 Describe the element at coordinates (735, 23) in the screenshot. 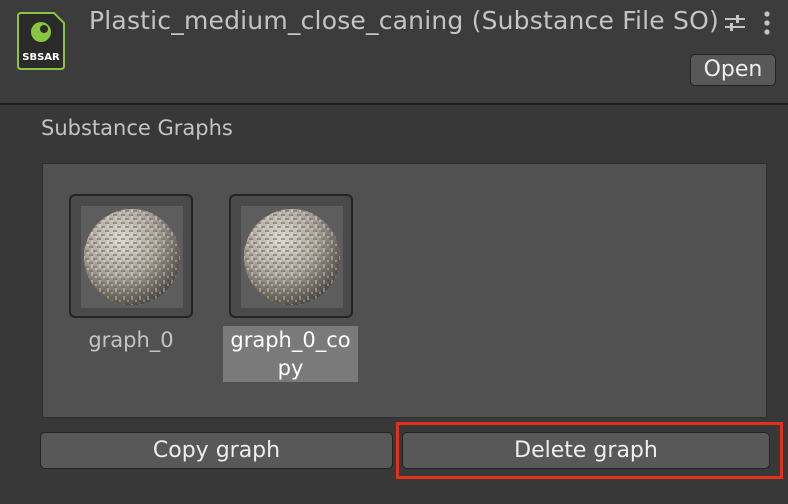

I see `sliders-icon` at that location.